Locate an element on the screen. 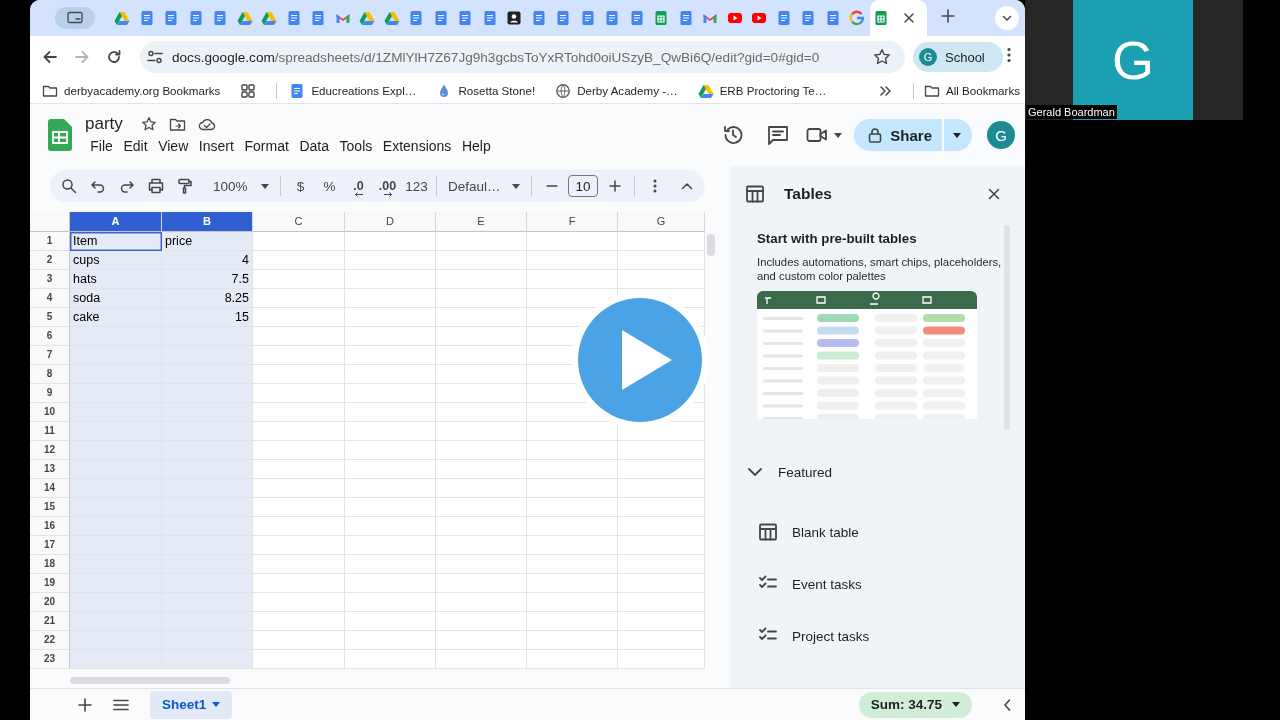 Image resolution: width=1280 pixels, height=720 pixels. template-item: Event tasks is located at coordinates (877, 584).